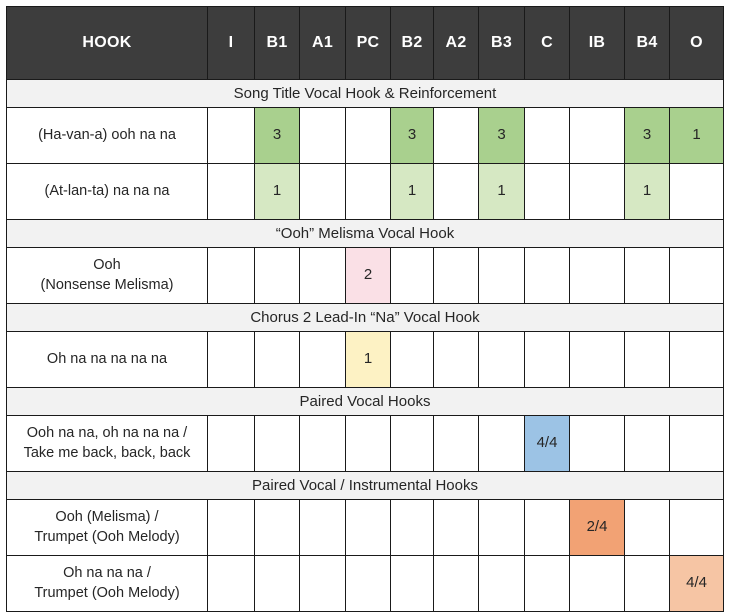 Image resolution: width=732 pixels, height=612 pixels. Describe the element at coordinates (107, 264) in the screenshot. I see `hook-label-line: Ooh` at that location.